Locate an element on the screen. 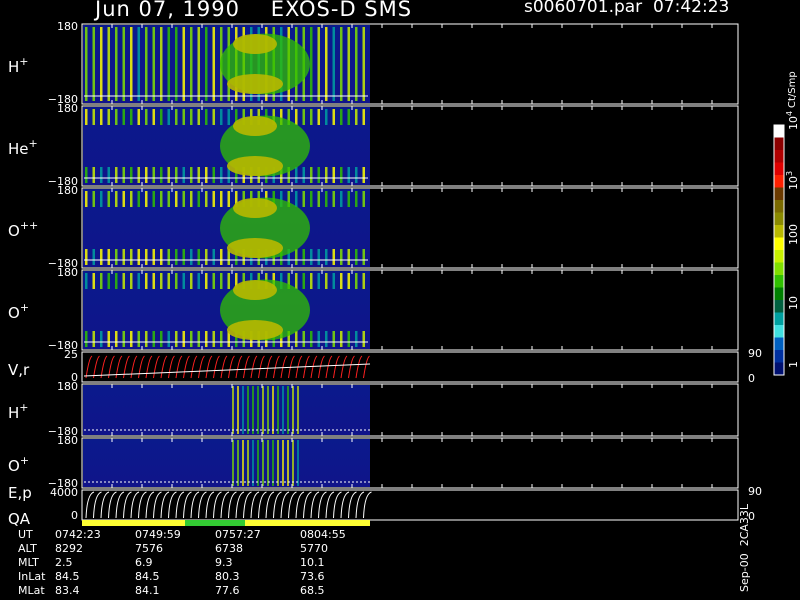 The image size is (800, 600). species-label-vr-panel: V,r is located at coordinates (19, 370).